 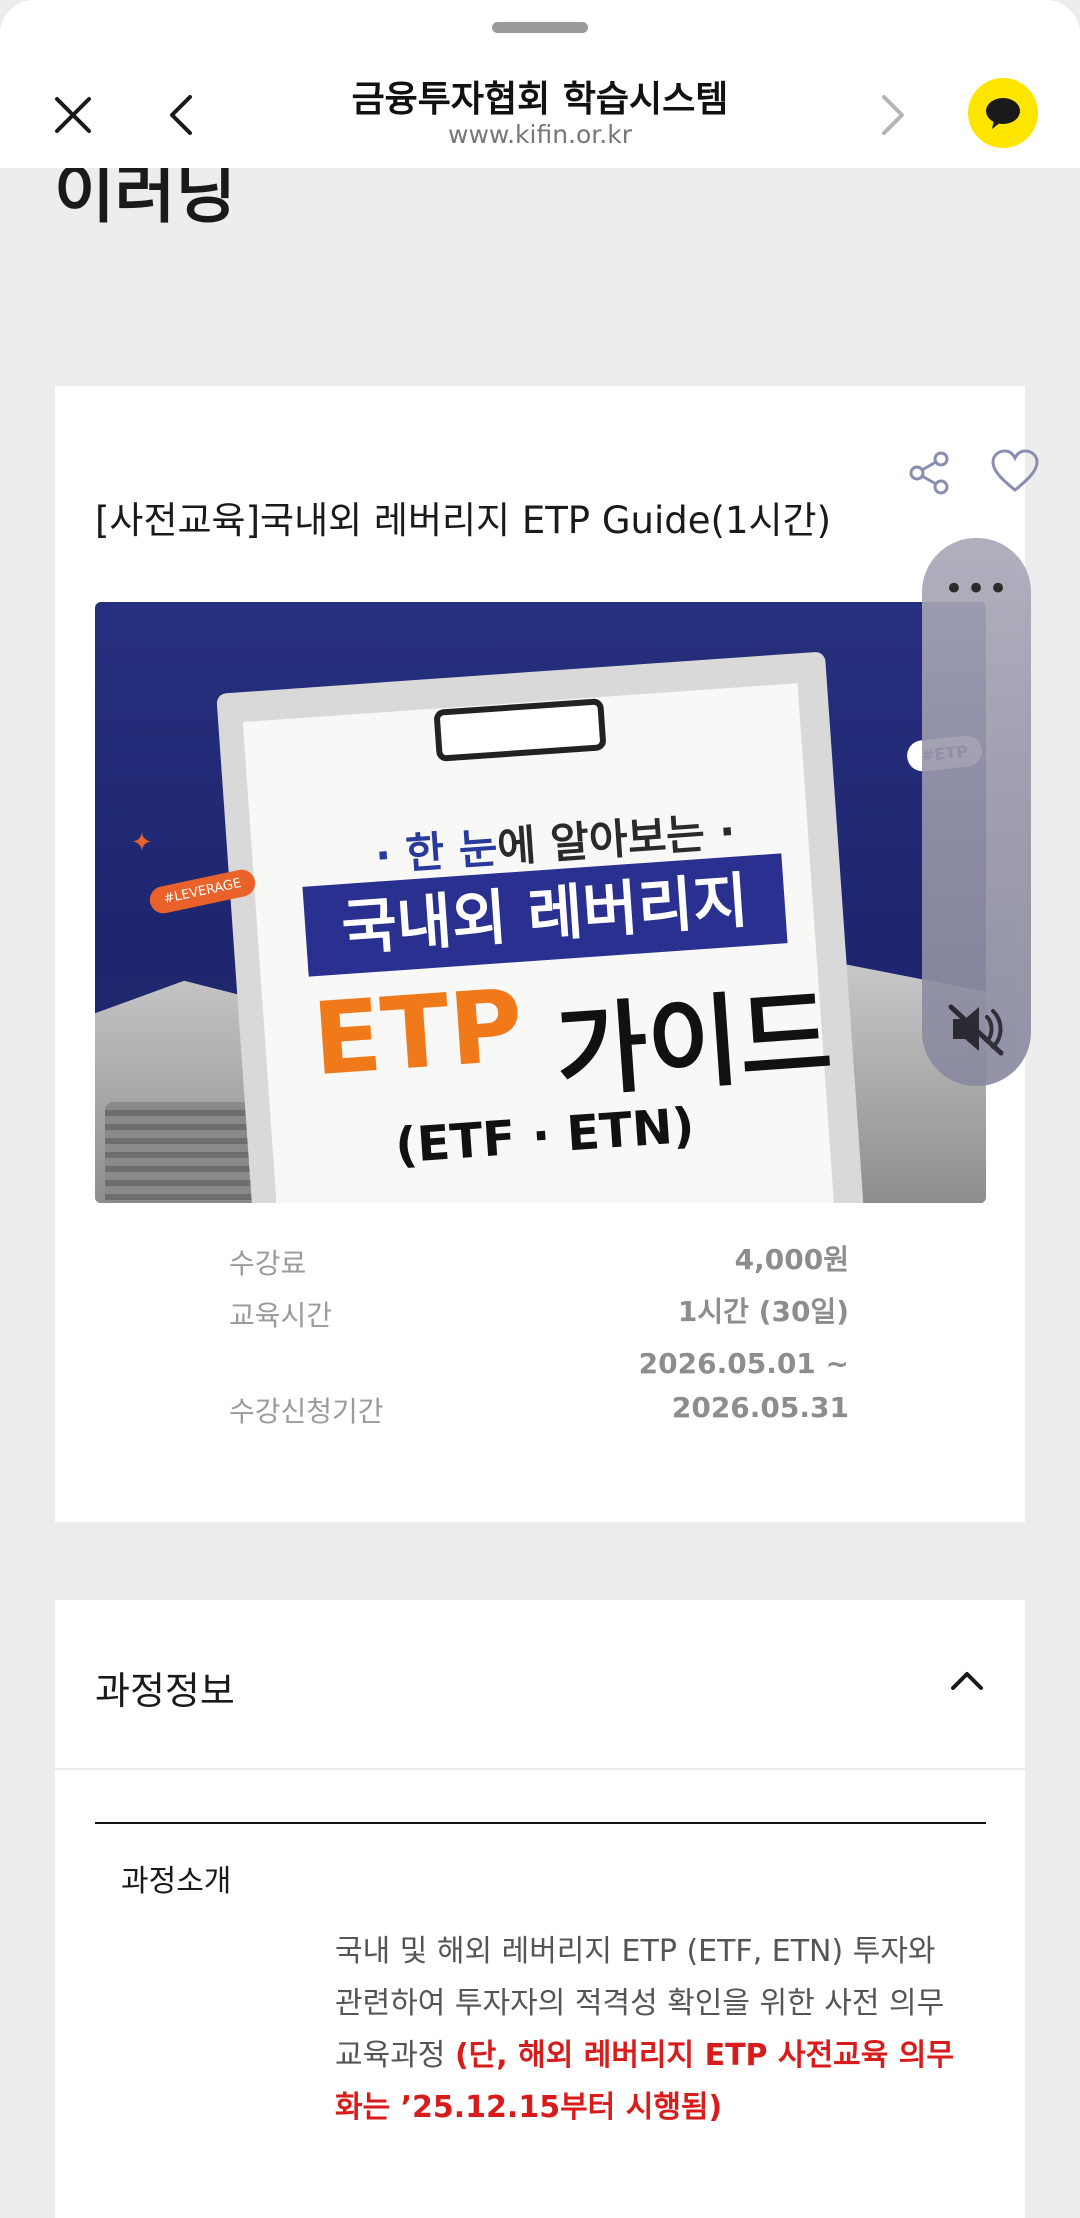 What do you see at coordinates (539, 1390) in the screenshot?
I see `info-row-enroll-period: 수강신청기간 2026.05.01 ~ 2026.05.31` at bounding box center [539, 1390].